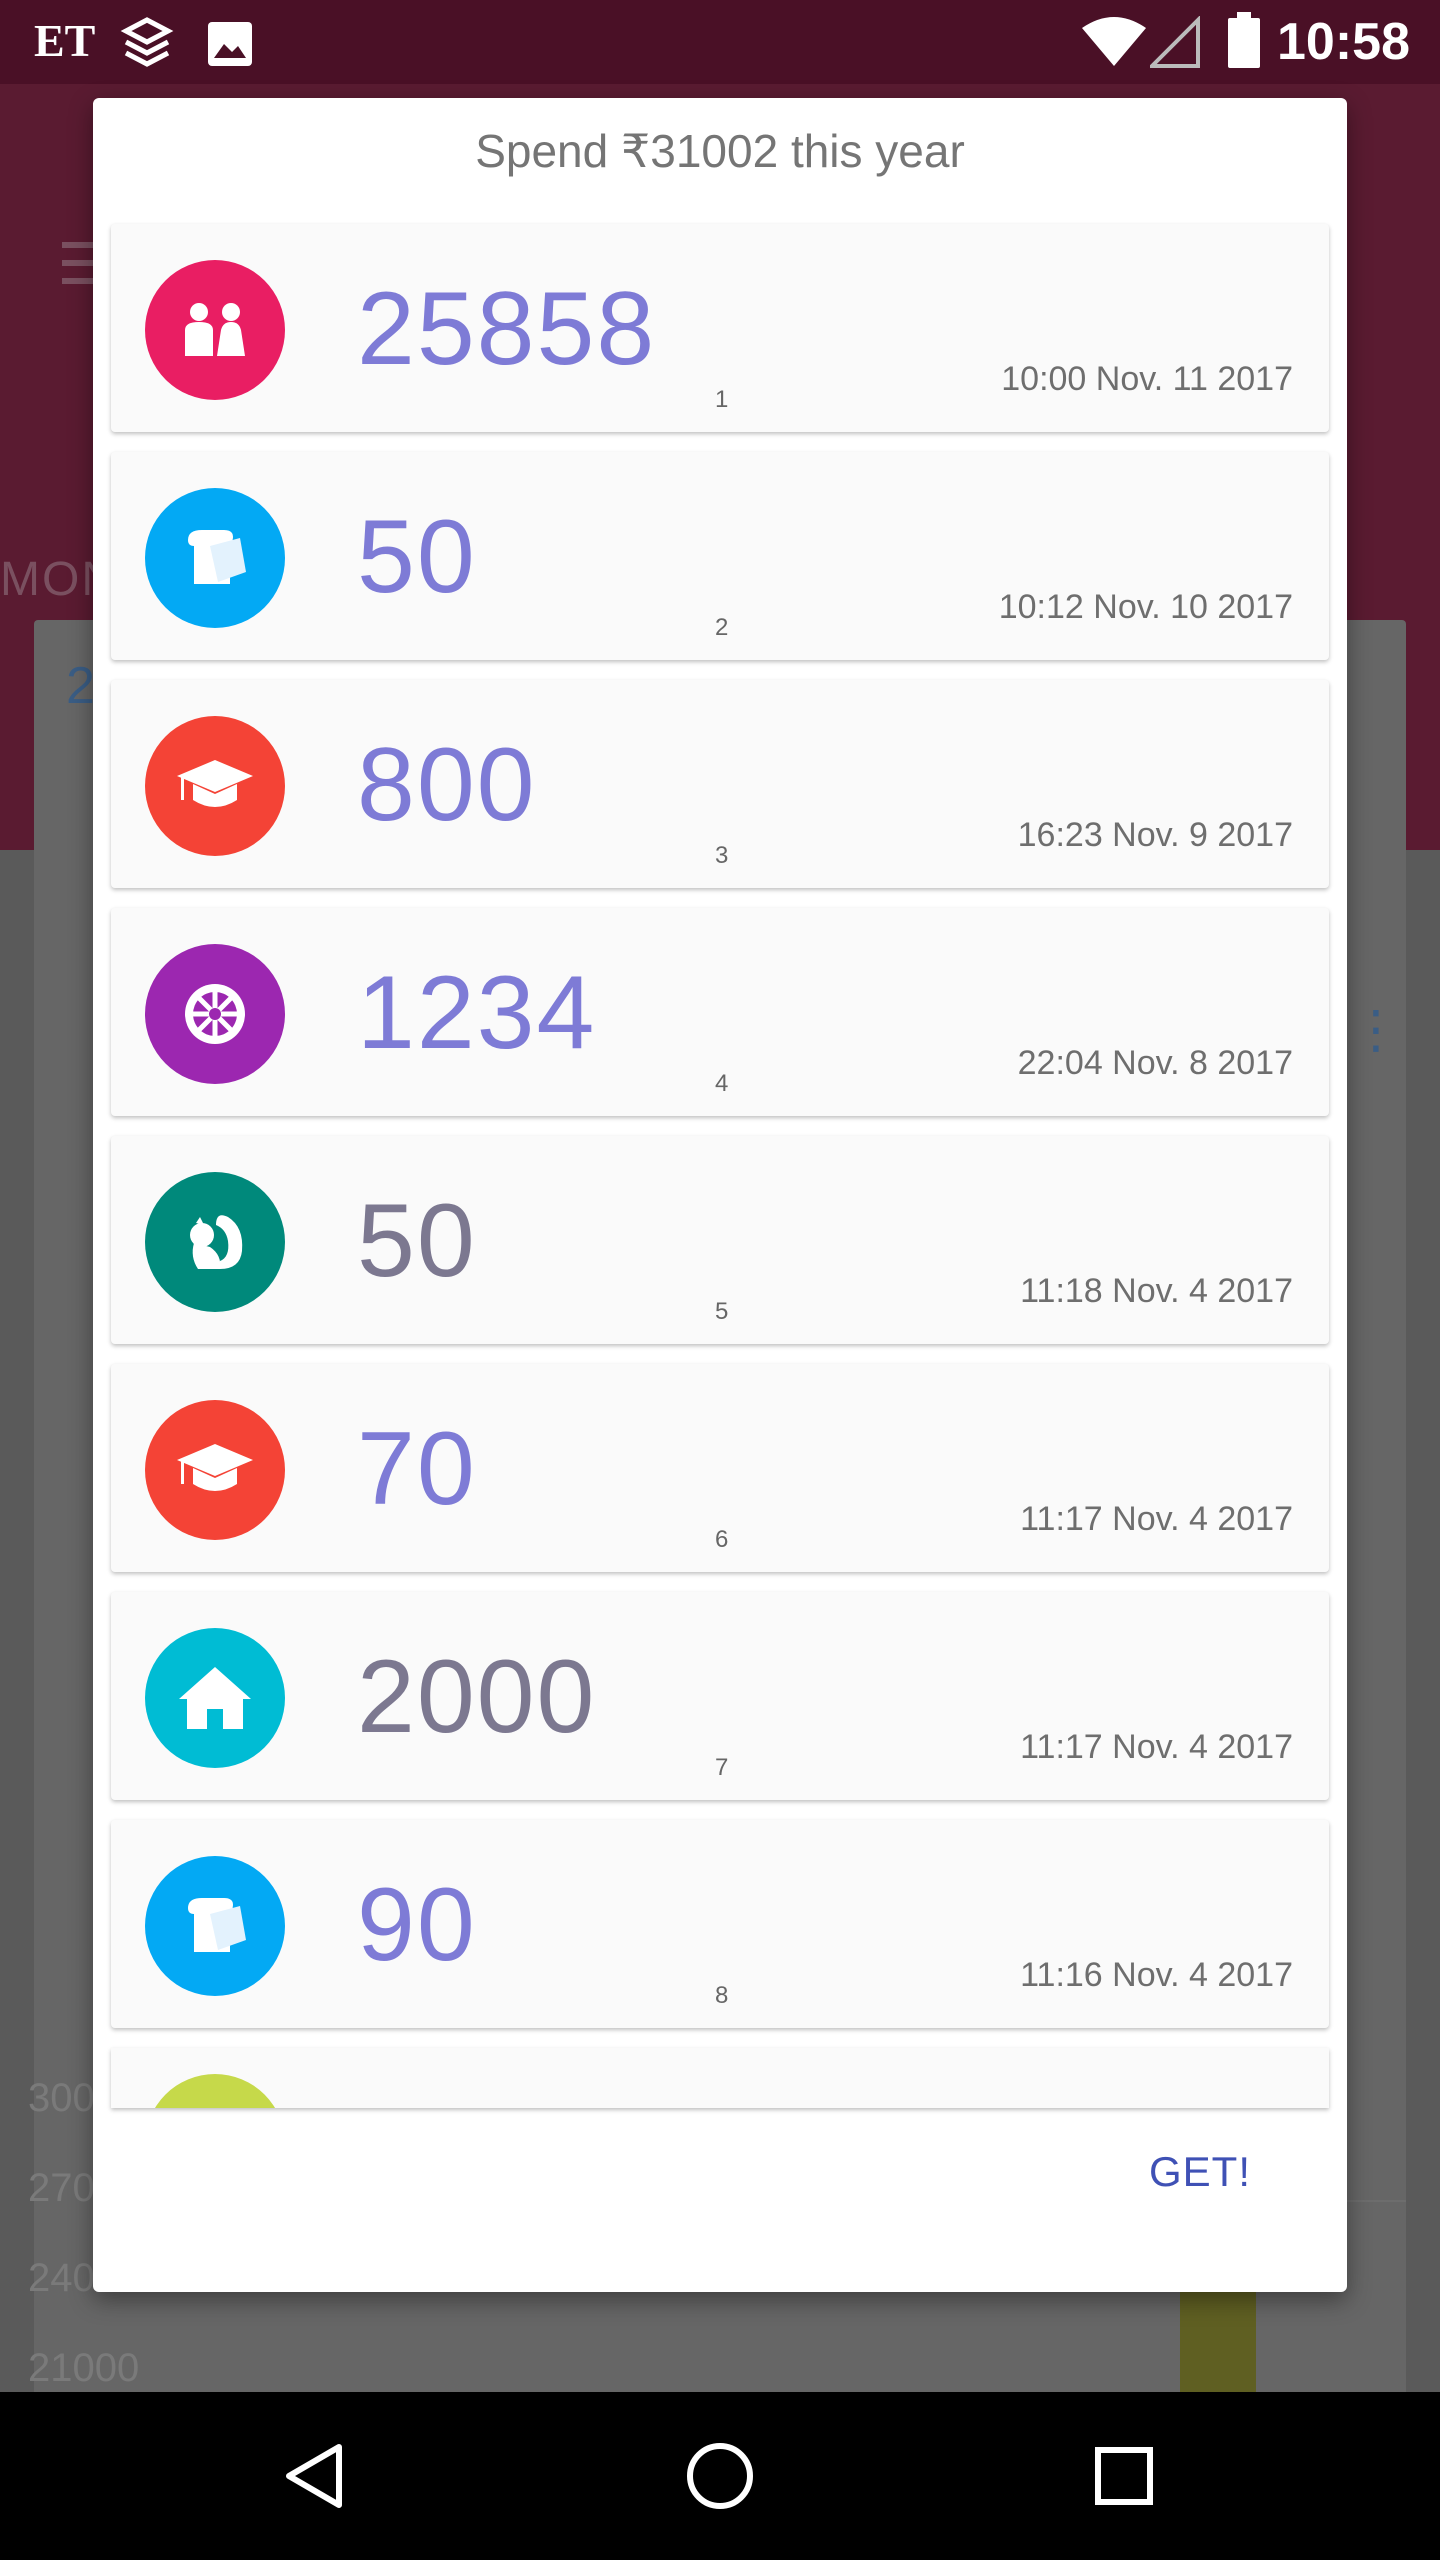 This screenshot has height=2560, width=1440. Describe the element at coordinates (722, 1767) in the screenshot. I see `item-index: 7` at that location.